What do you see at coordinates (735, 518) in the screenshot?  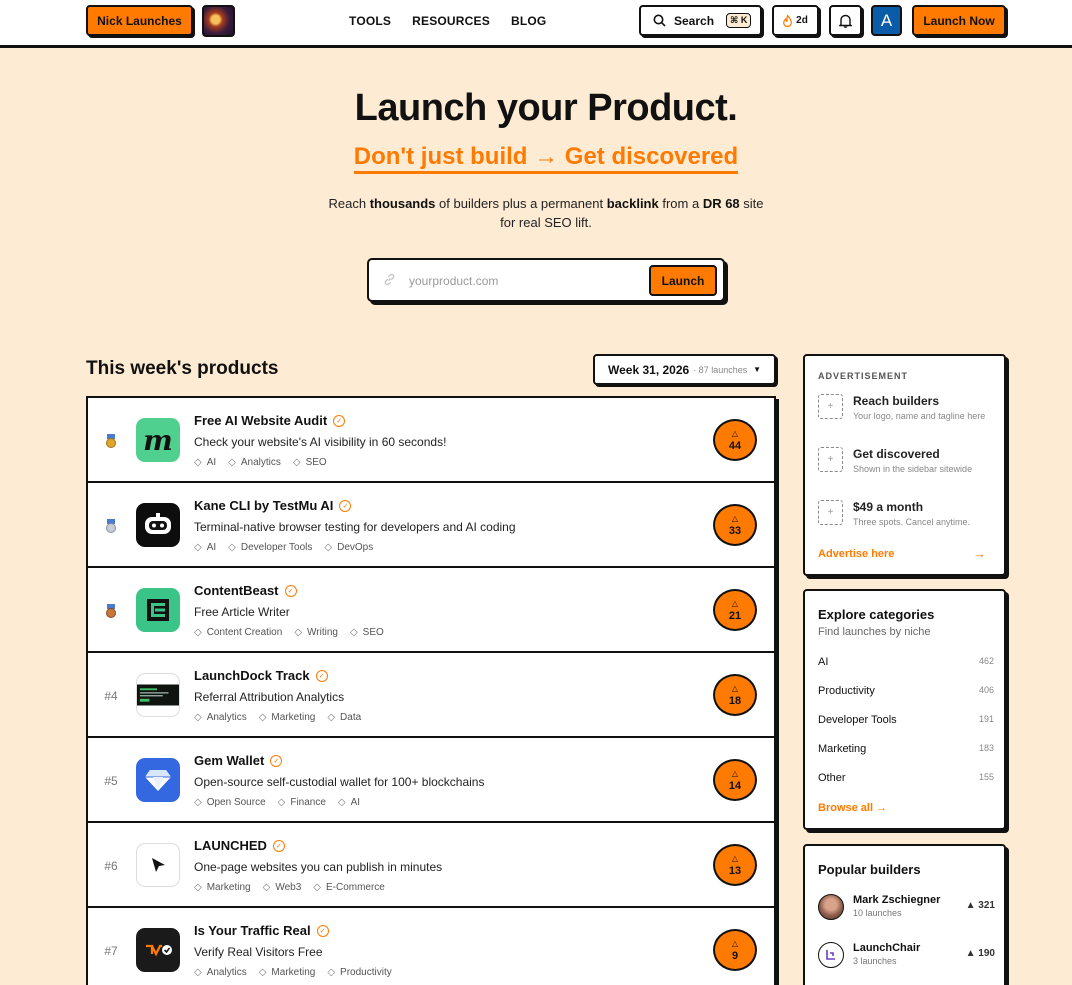 I see `upvote-arrow-icon: △` at bounding box center [735, 518].